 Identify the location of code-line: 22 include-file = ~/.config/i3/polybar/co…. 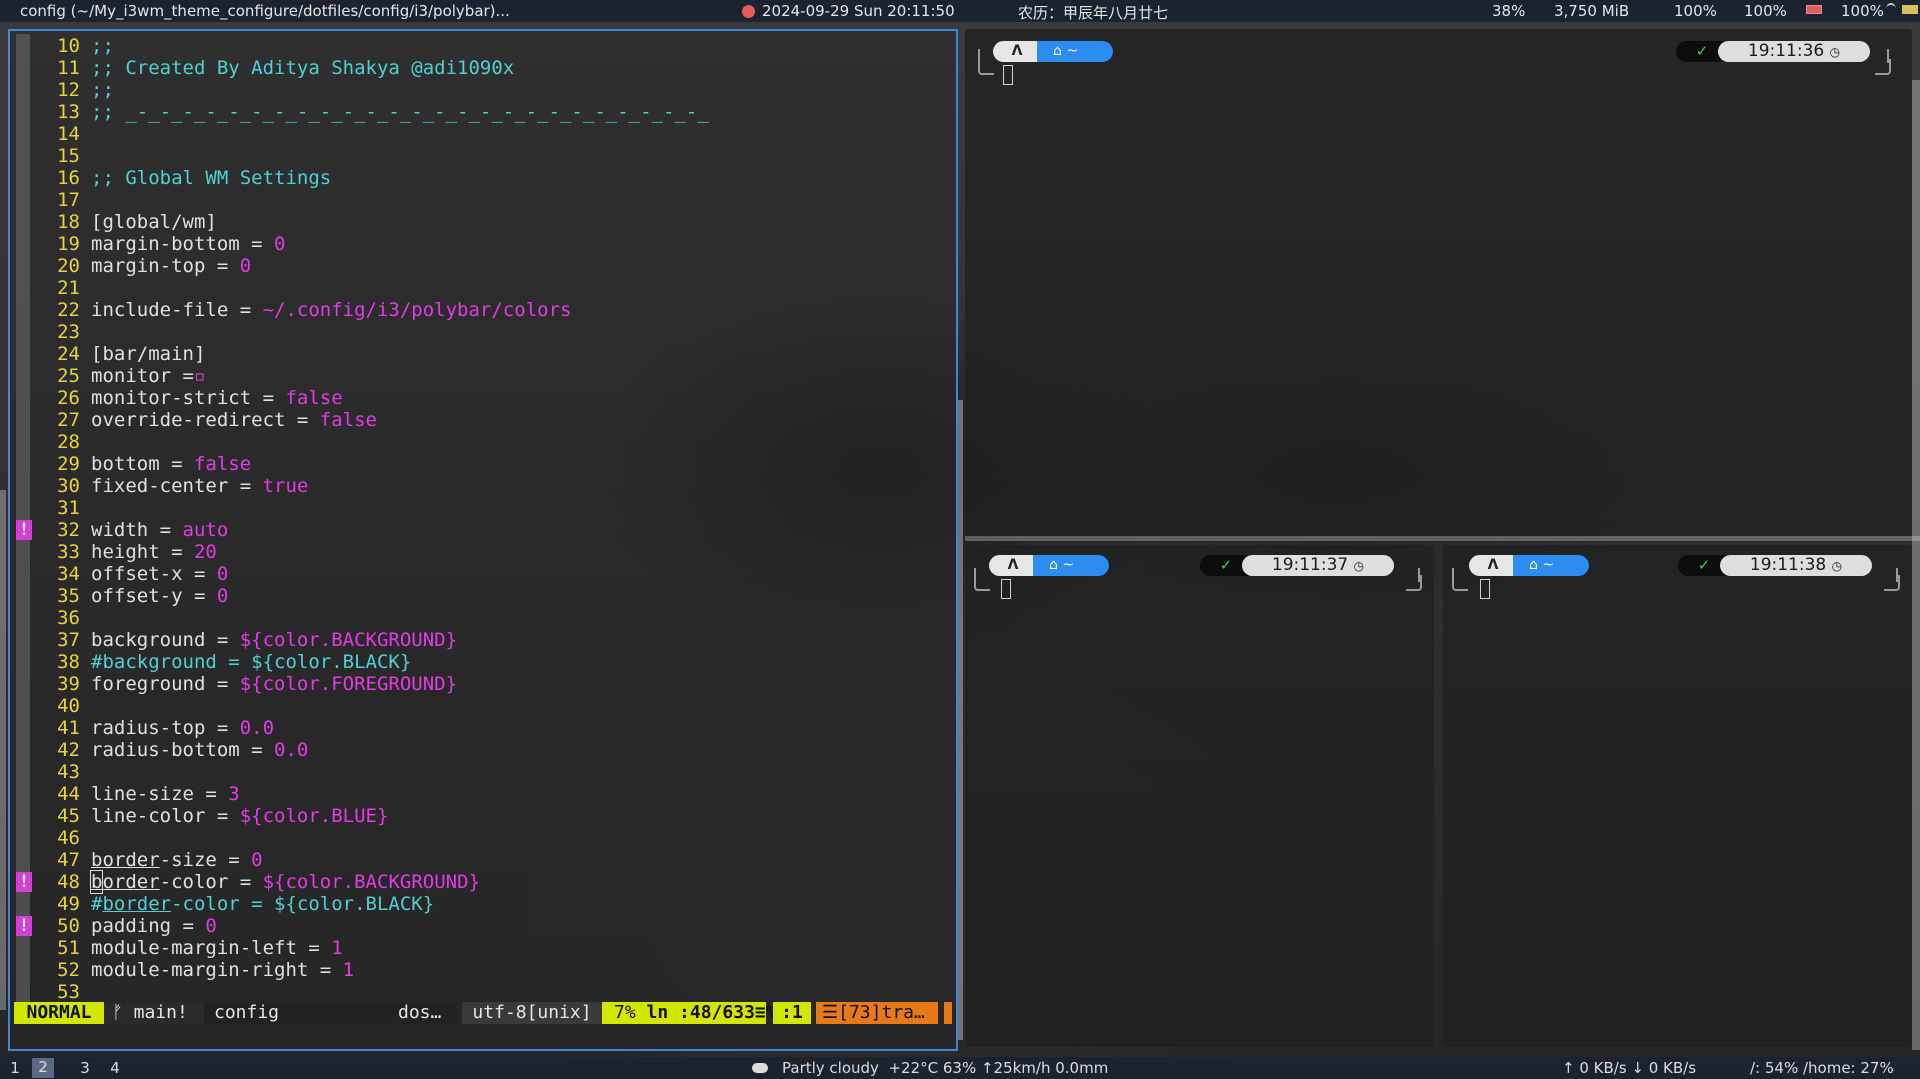
(370, 310).